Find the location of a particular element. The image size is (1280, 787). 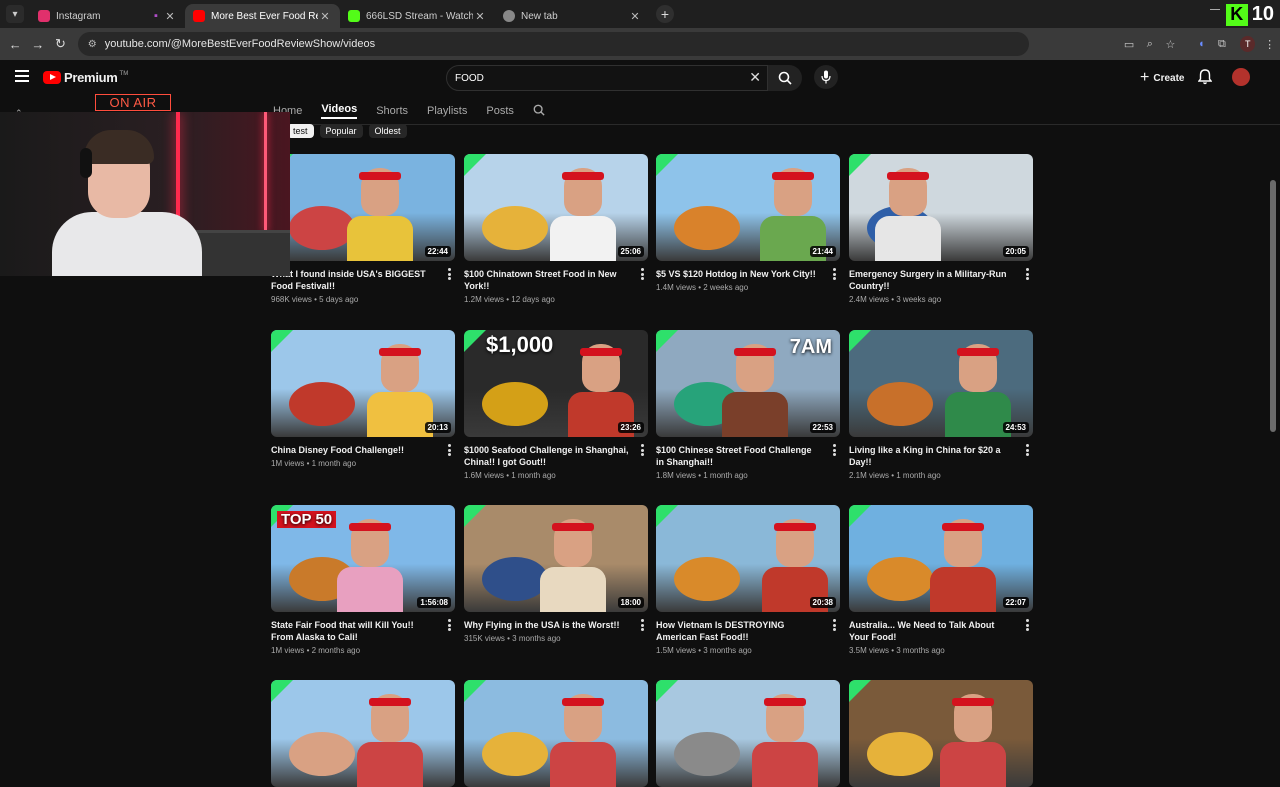

video-title: Why Flying in the USA is the Worst!! is located at coordinates (556, 625).